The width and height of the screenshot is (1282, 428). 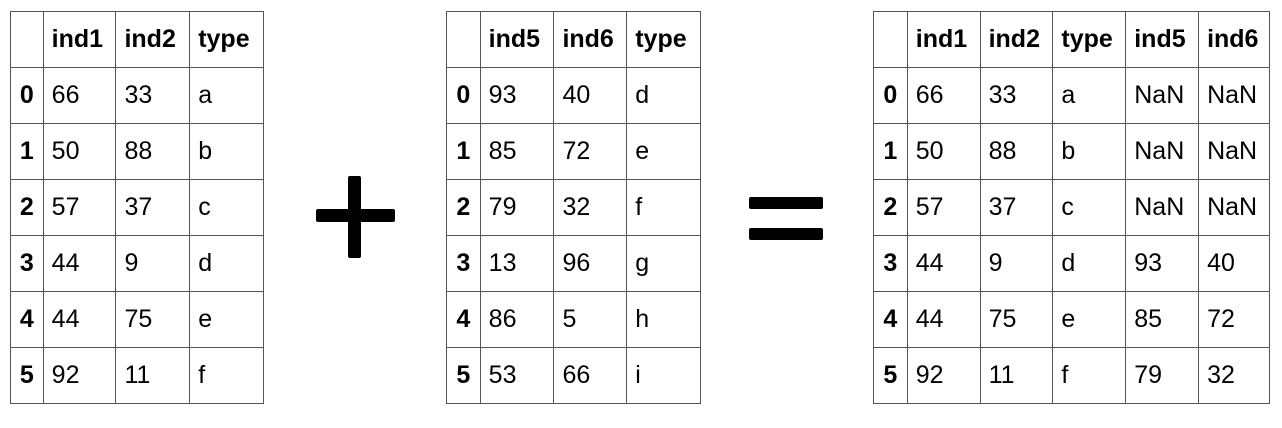 I want to click on table-row: 0 66 33 a, so click(x=137, y=95).